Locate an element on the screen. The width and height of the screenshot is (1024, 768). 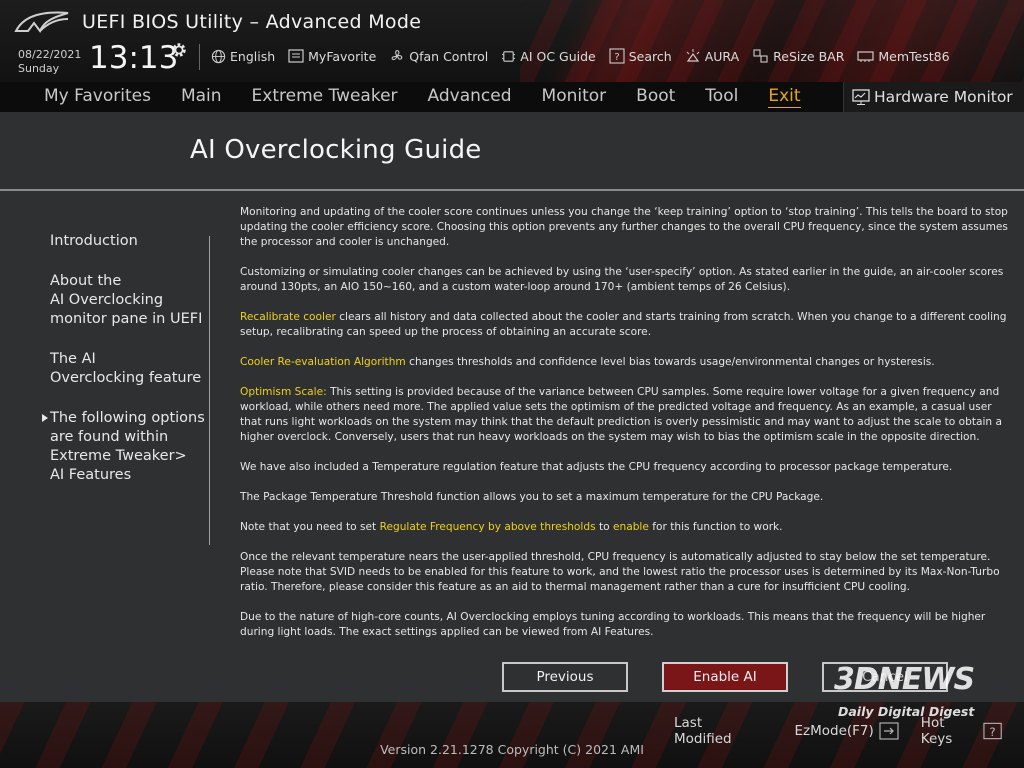
toc-line: AI Overclocking is located at coordinates (107, 300).